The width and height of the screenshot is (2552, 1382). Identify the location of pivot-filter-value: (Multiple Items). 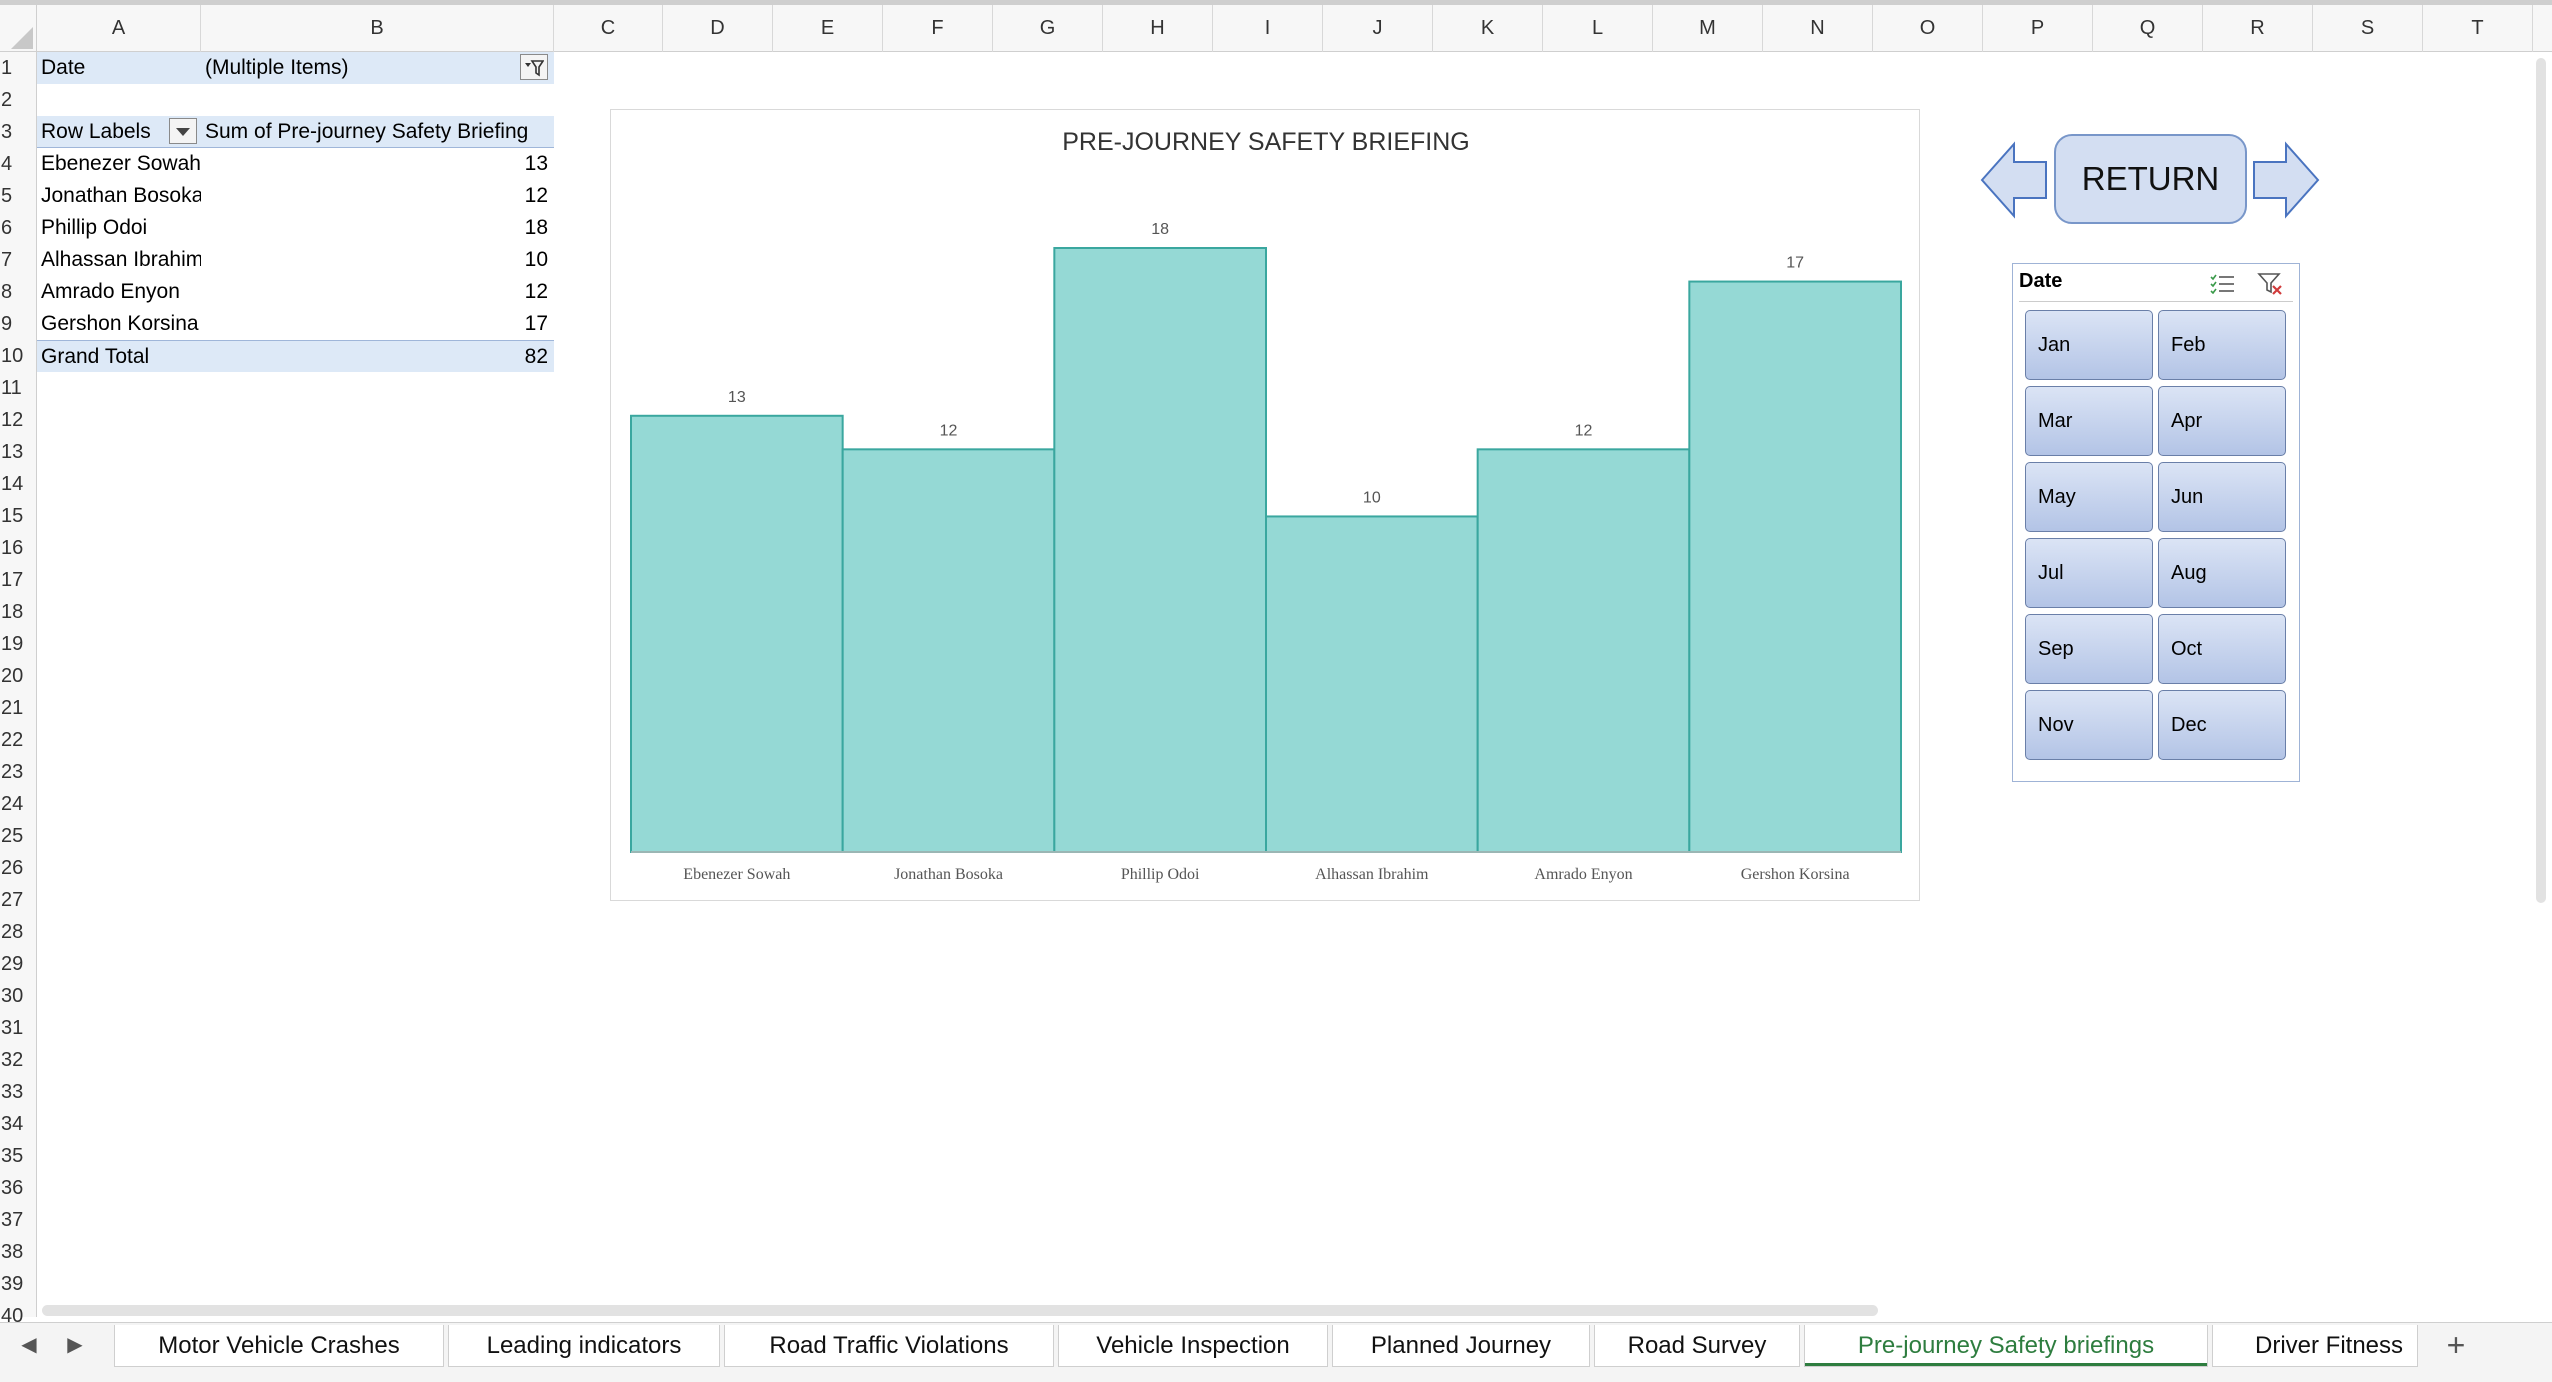
(377, 68).